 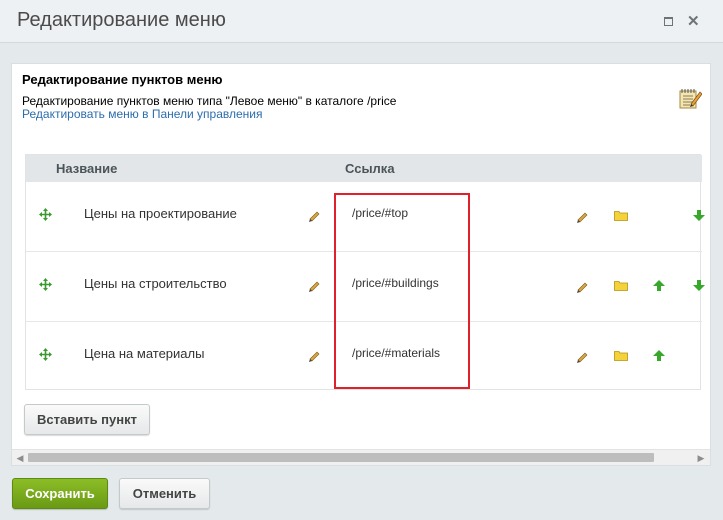 I want to click on scroll-left-arrow-icon: ◀, so click(x=20, y=458).